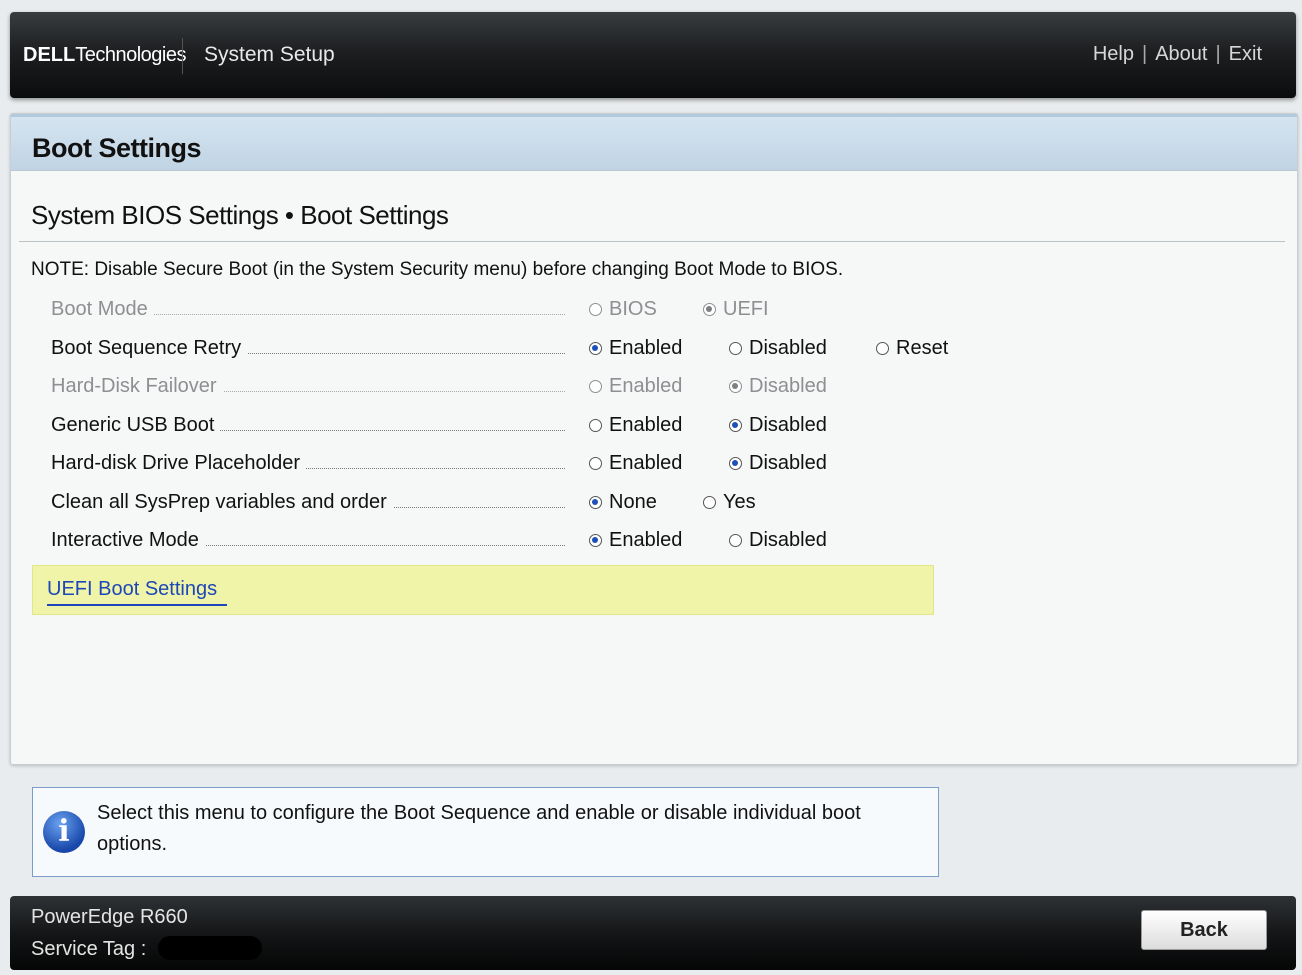  What do you see at coordinates (633, 309) in the screenshot?
I see `radio-option-label: BIOS` at bounding box center [633, 309].